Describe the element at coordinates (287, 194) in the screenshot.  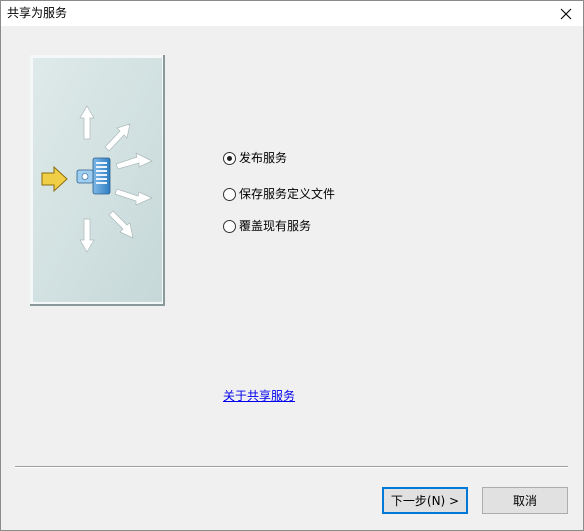
I see `option-label: 保存服务定义文件` at that location.